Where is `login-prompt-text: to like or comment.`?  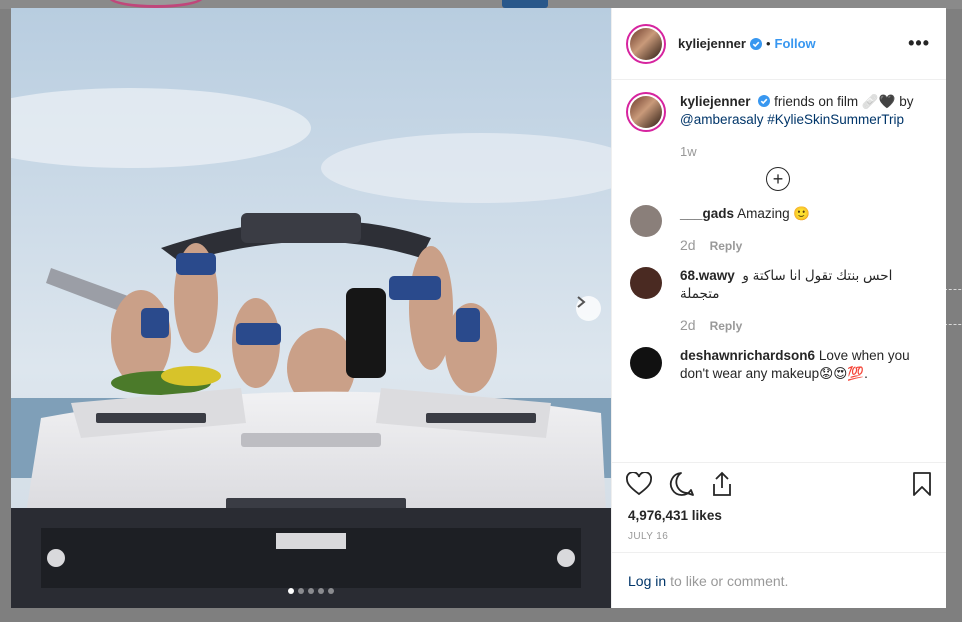
login-prompt-text: to like or comment. is located at coordinates (729, 580).